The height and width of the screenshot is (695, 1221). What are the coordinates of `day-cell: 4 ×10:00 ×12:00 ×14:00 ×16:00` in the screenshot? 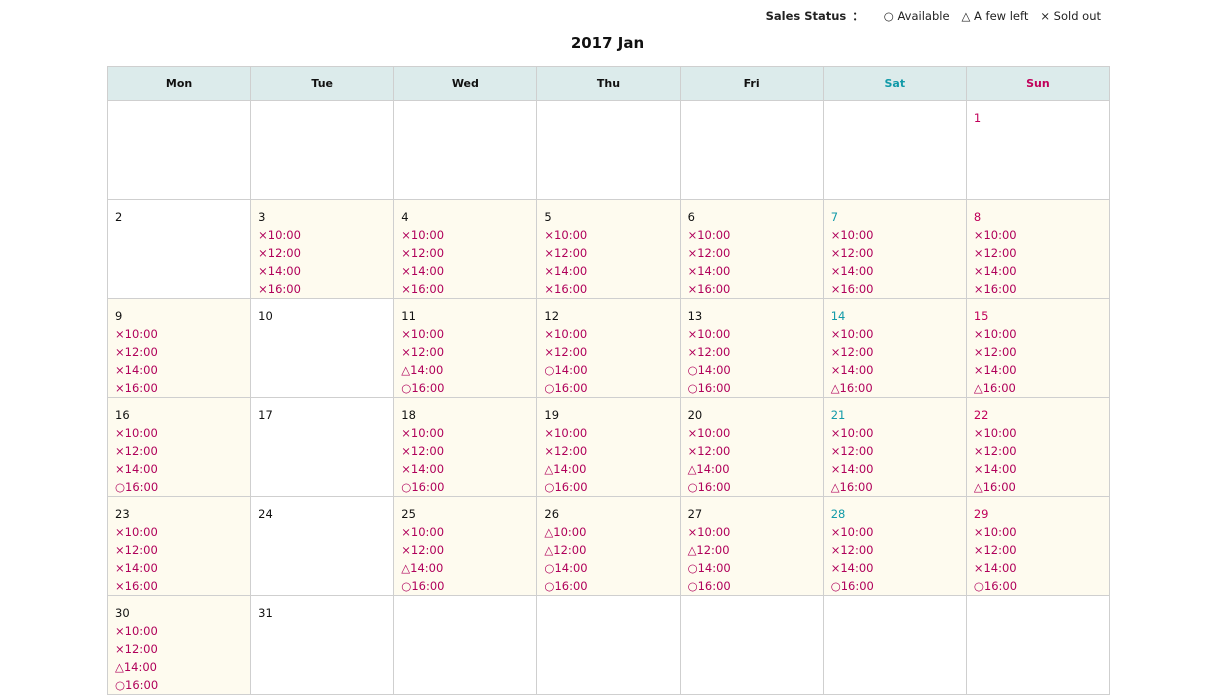 It's located at (465, 249).